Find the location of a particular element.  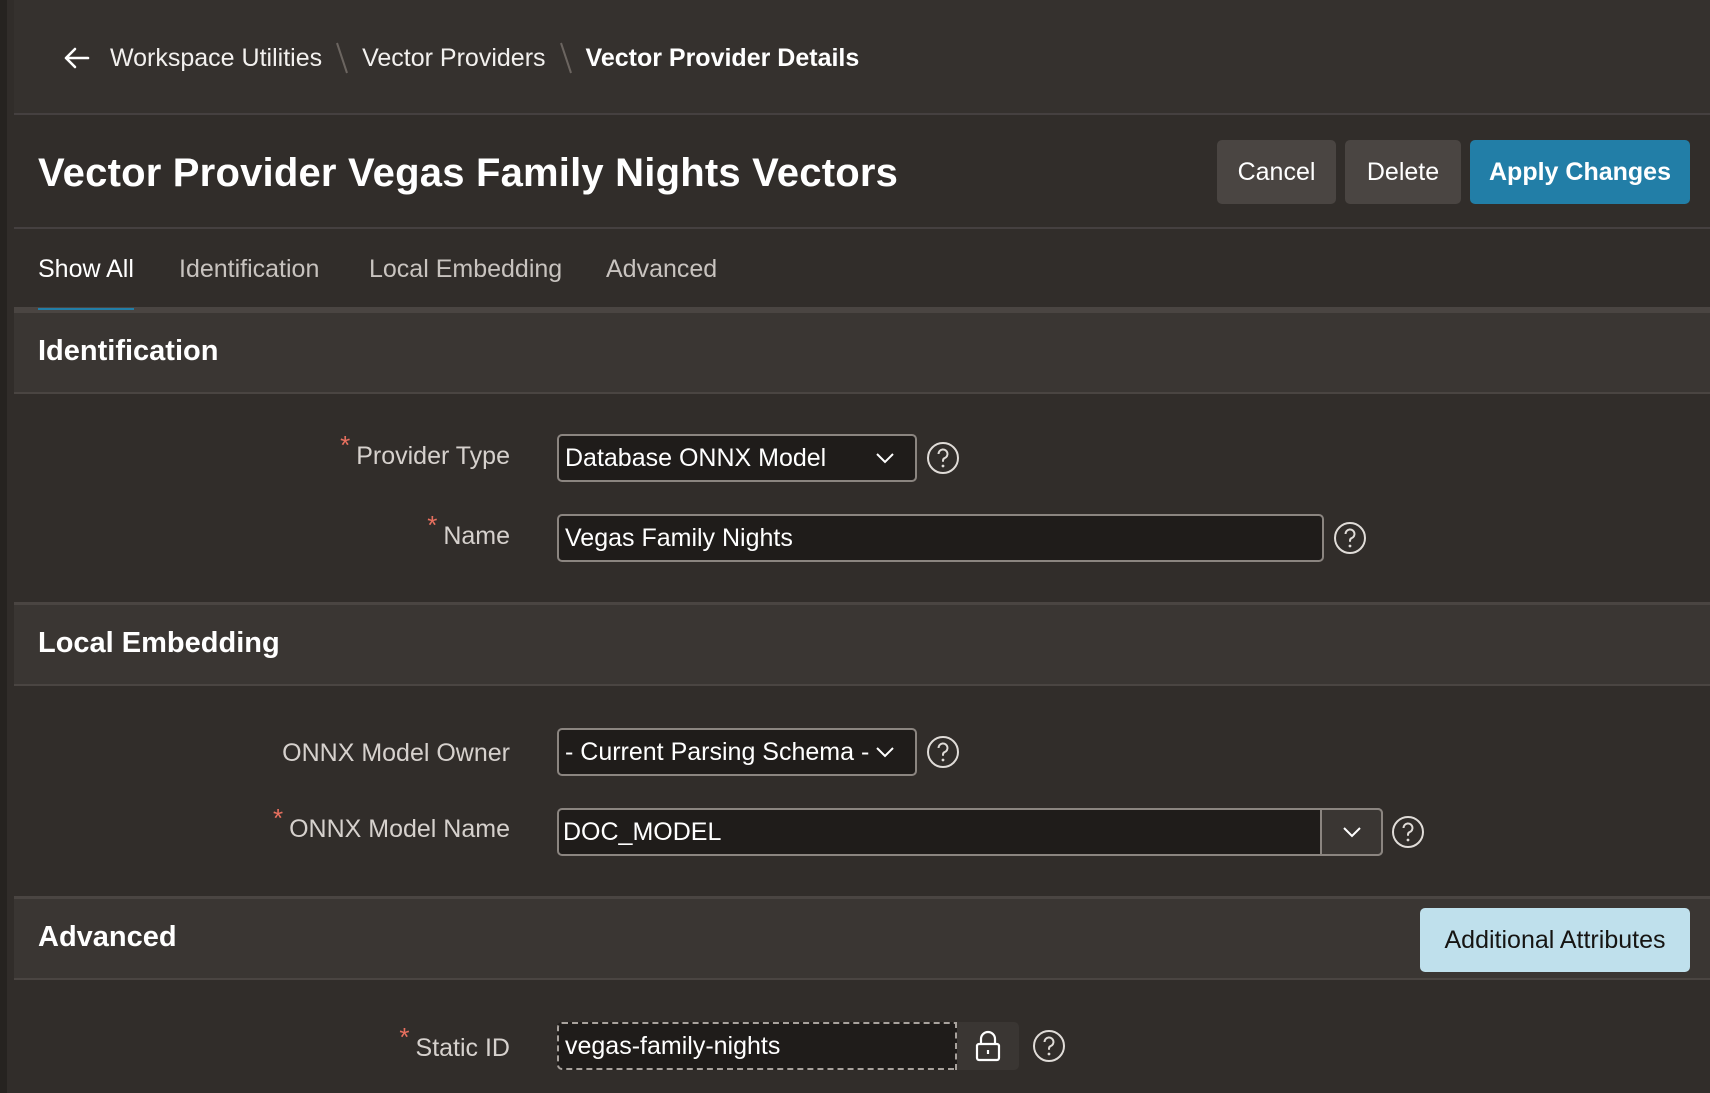

static-id-label: * Static ID is located at coordinates (454, 1042).